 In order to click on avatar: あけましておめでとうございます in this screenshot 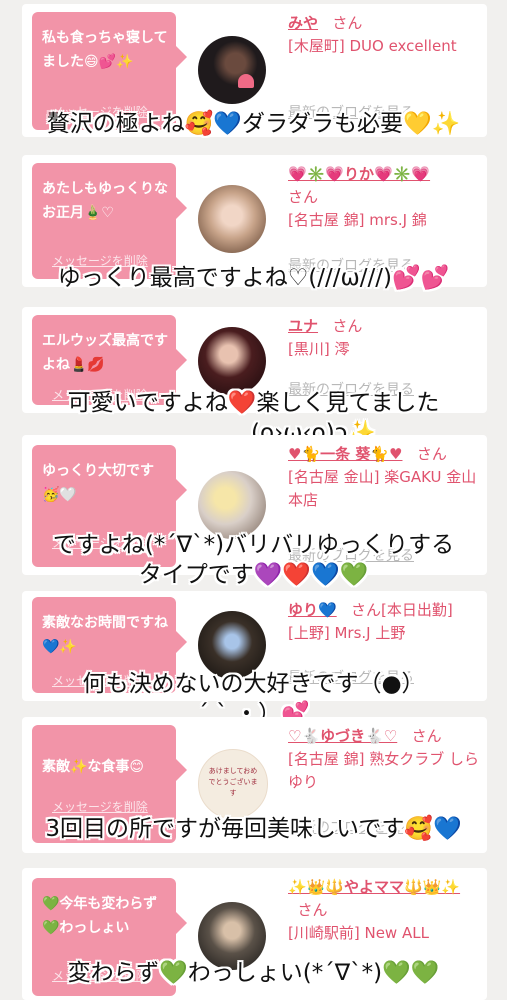, I will do `click(233, 784)`.